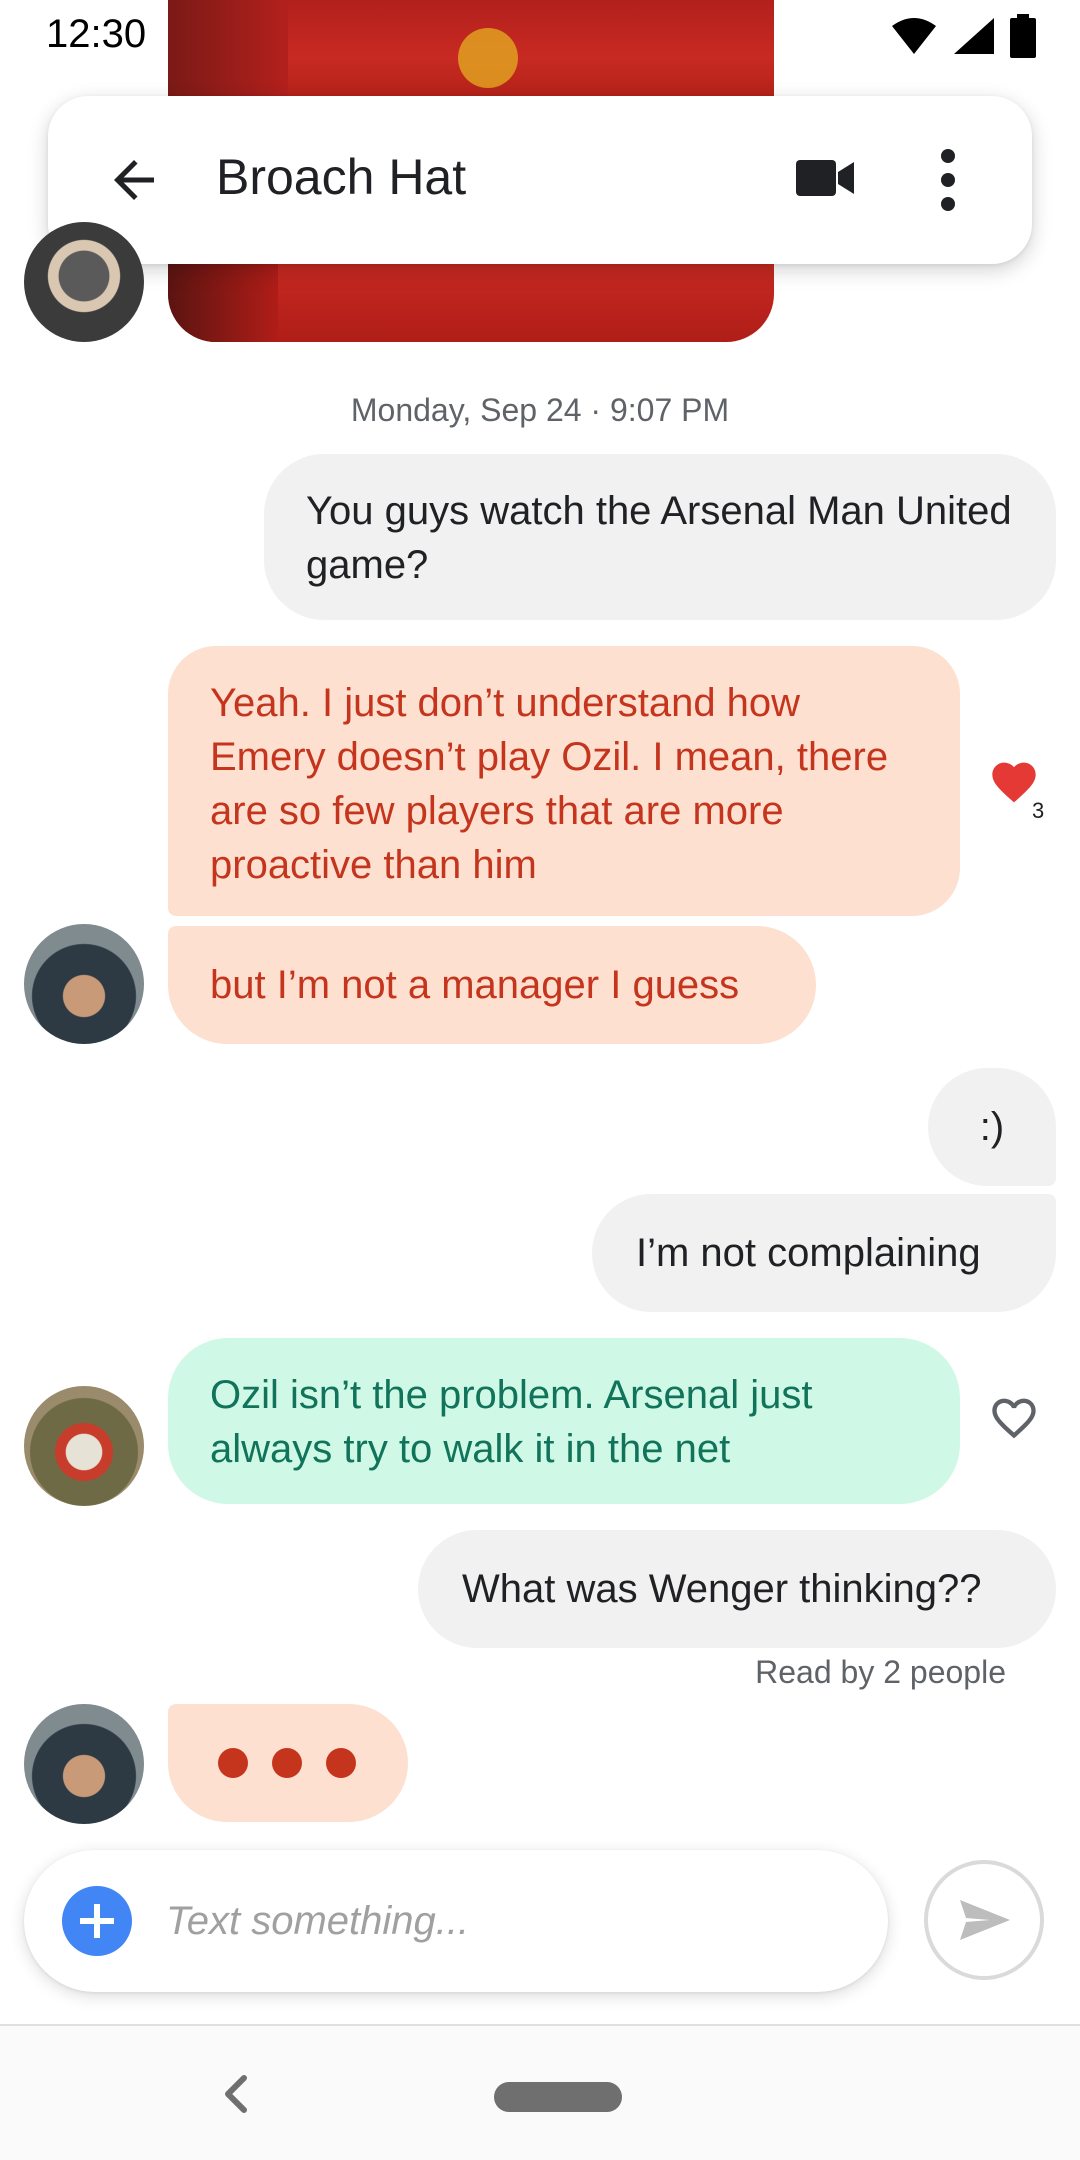 The image size is (1080, 2160). What do you see at coordinates (880, 1672) in the screenshot?
I see `read-receipt: Read by 2 people` at bounding box center [880, 1672].